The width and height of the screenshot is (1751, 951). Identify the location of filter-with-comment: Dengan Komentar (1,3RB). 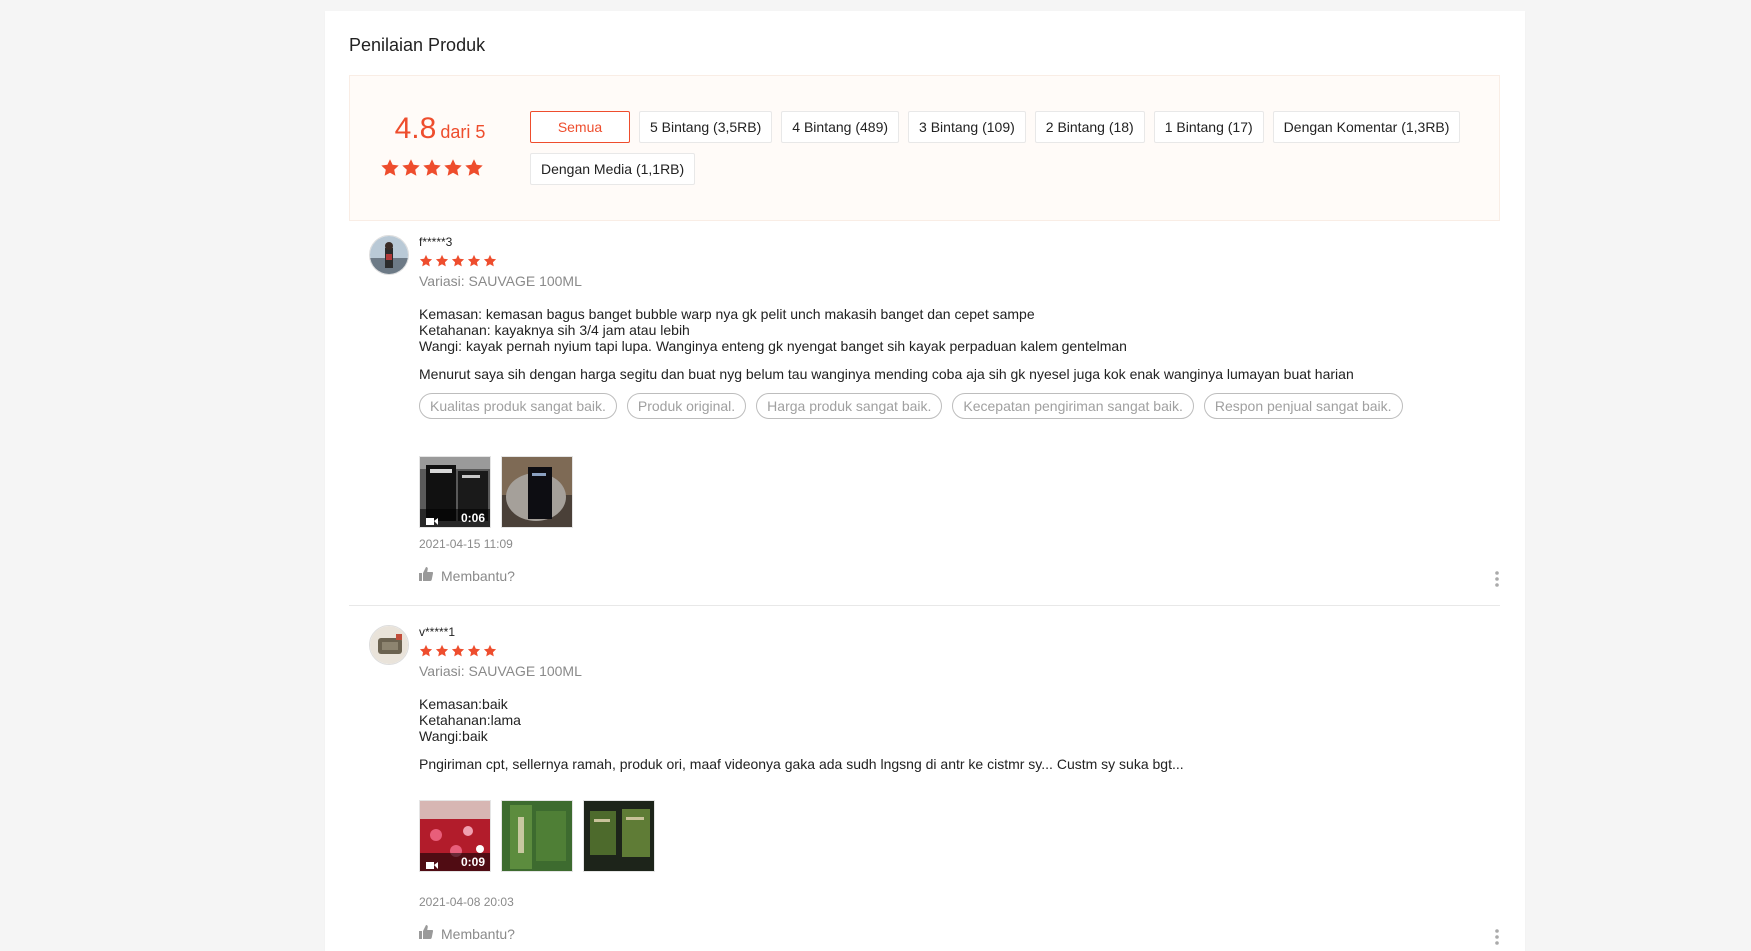
(1366, 127).